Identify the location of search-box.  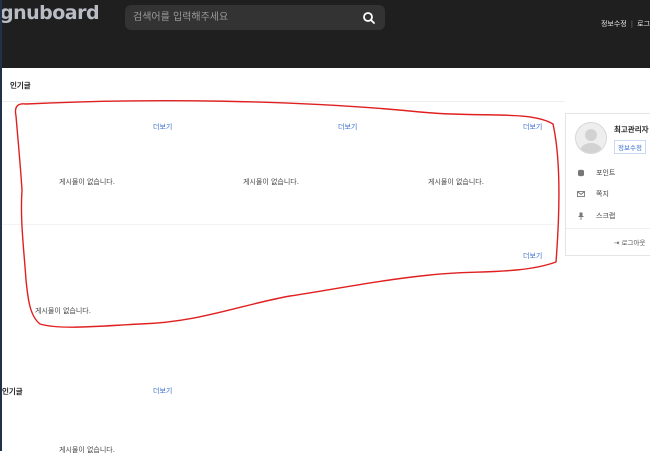
(255, 17).